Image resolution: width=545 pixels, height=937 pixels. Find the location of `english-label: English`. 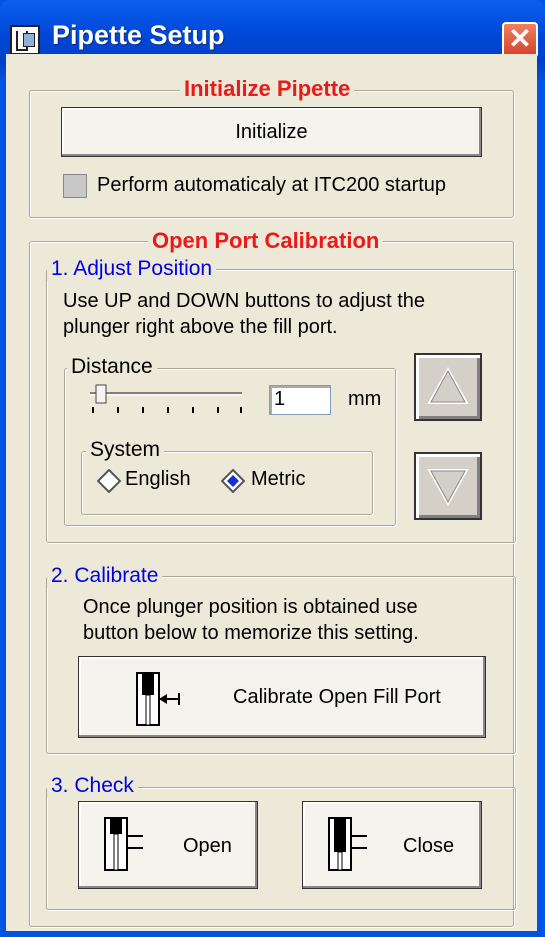

english-label: English is located at coordinates (158, 479).